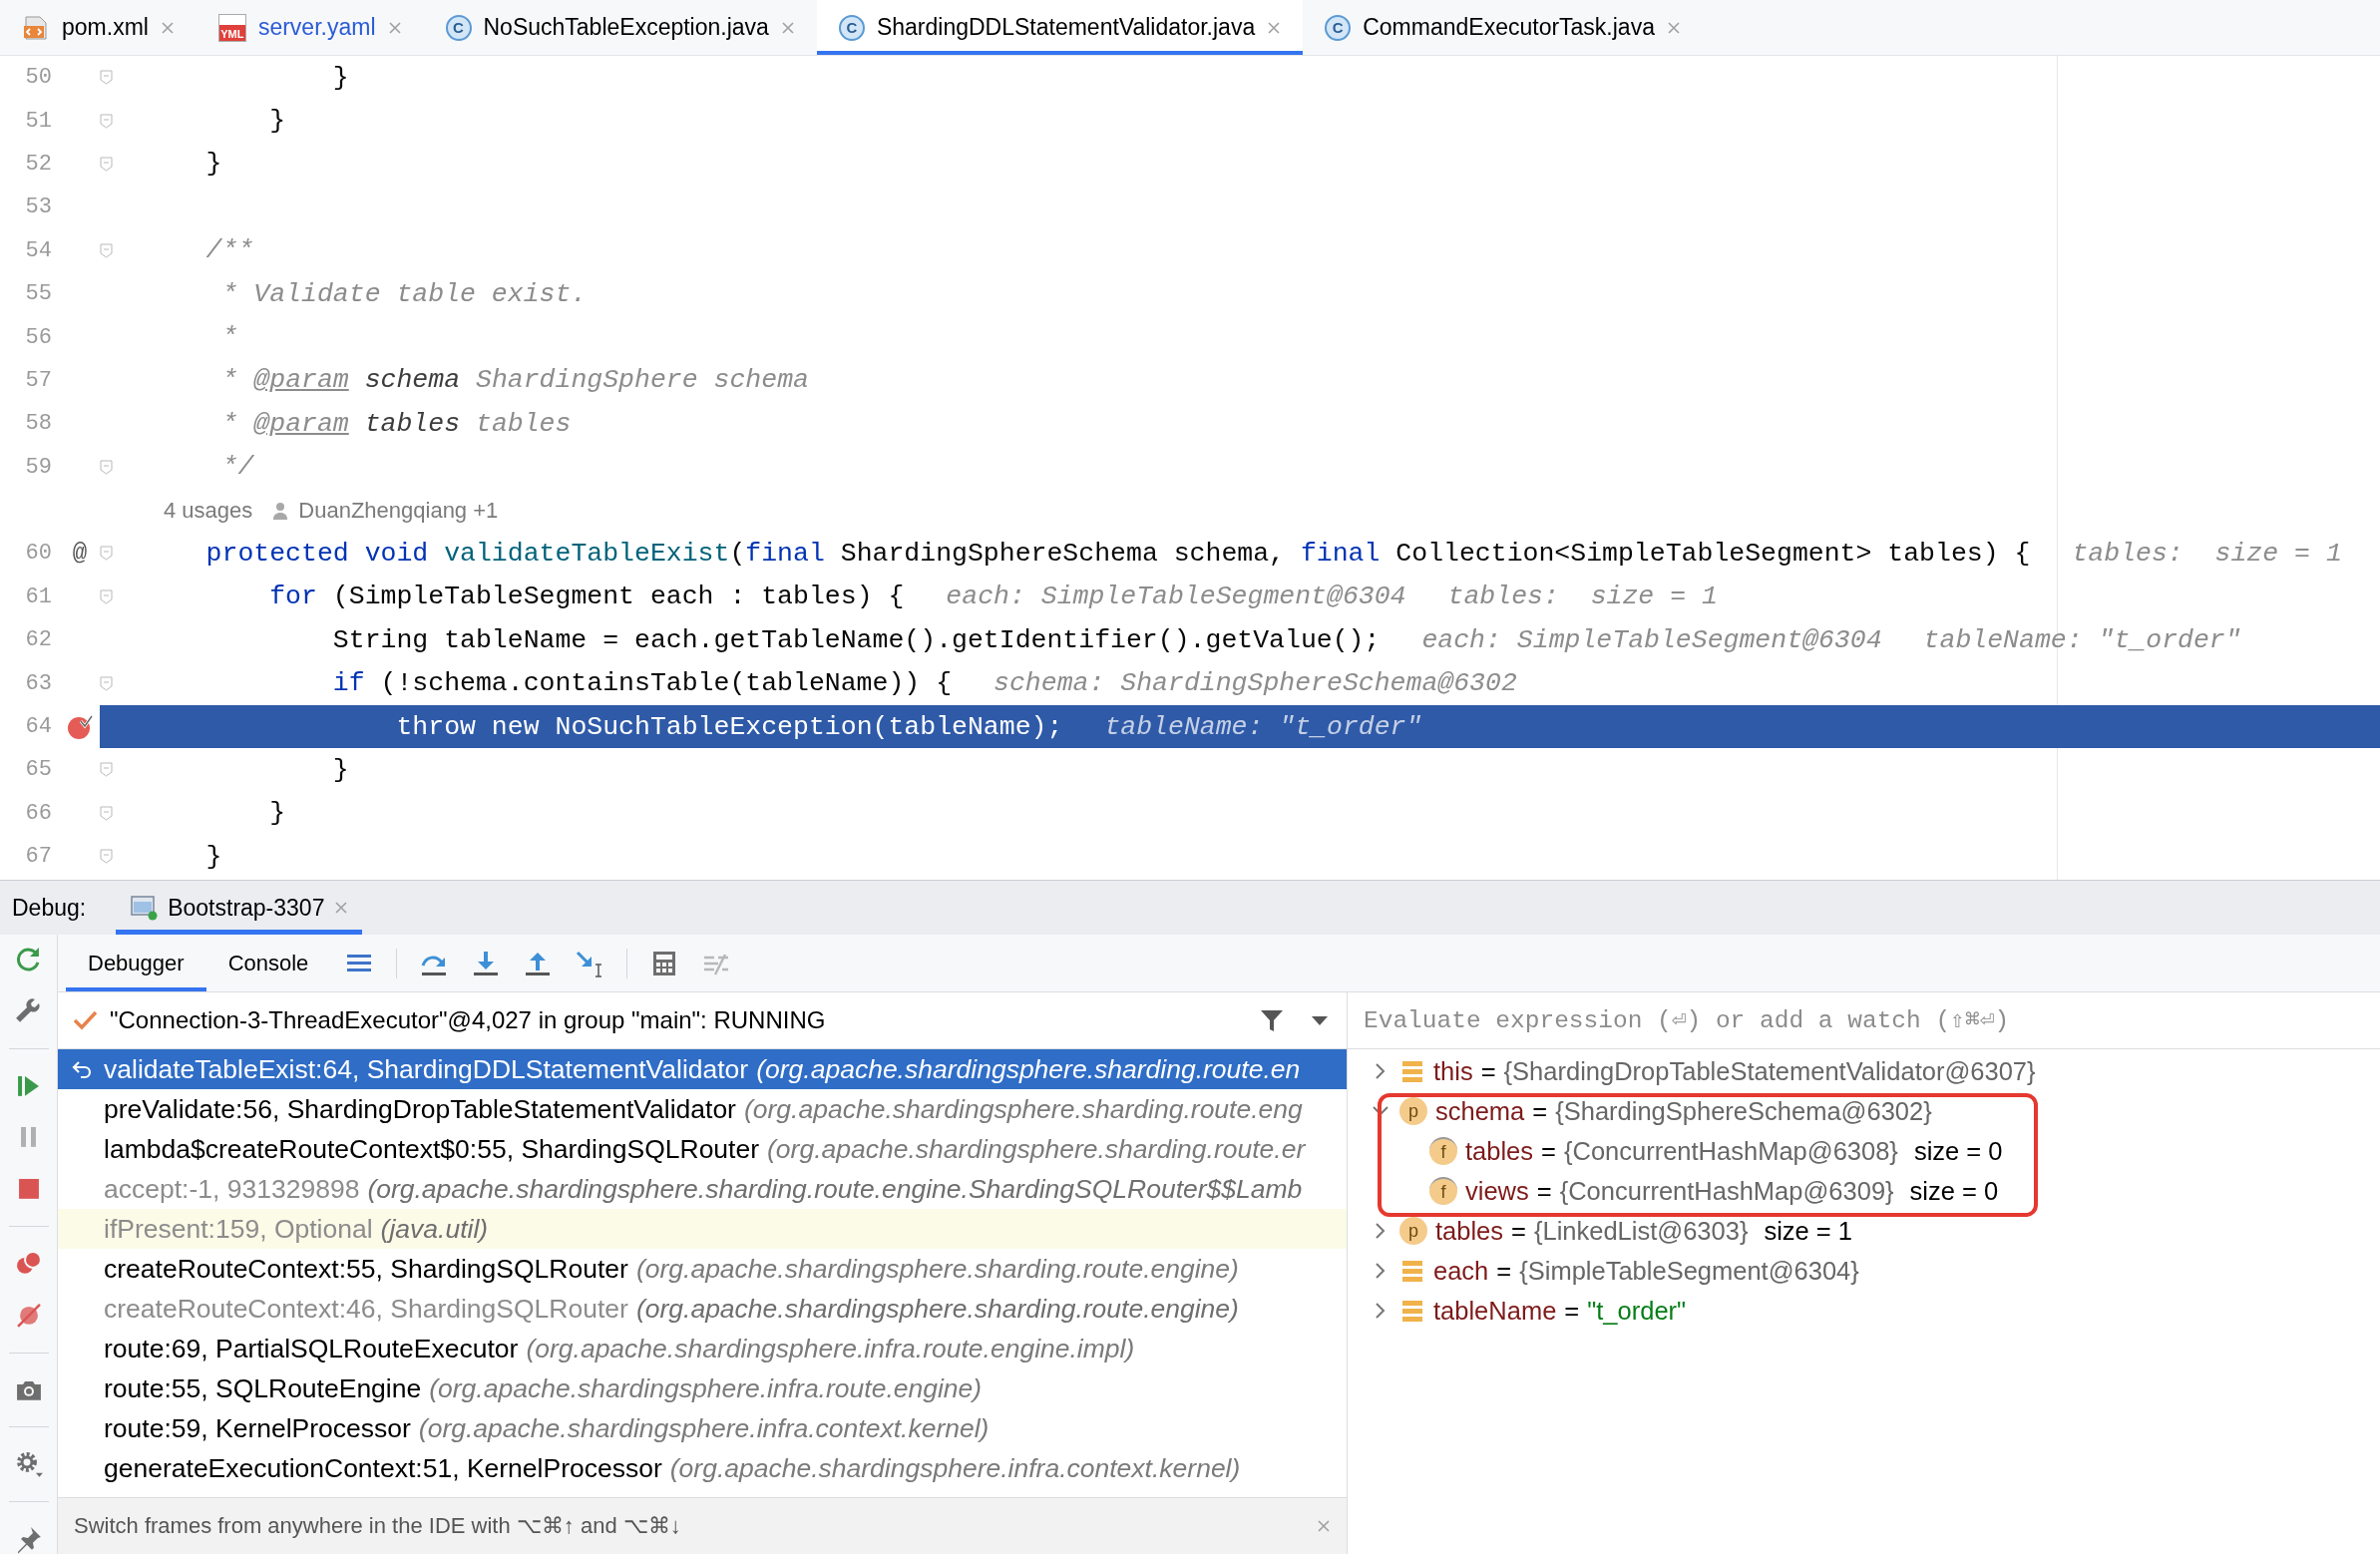 Image resolution: width=2380 pixels, height=1554 pixels. I want to click on frame-package: (org.apache.shardingsphere.sharding.route.er, so click(1036, 1149).